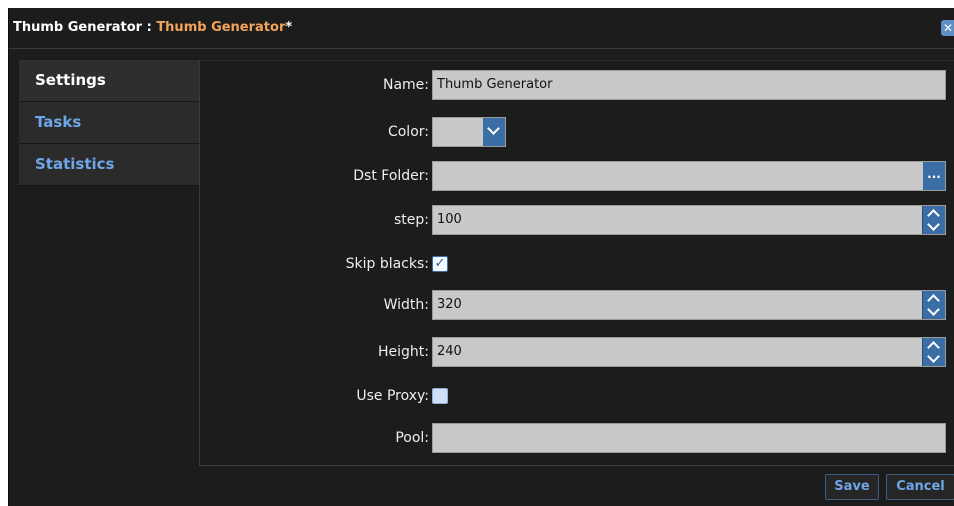  Describe the element at coordinates (933, 220) in the screenshot. I see `step-spinner-icon` at that location.